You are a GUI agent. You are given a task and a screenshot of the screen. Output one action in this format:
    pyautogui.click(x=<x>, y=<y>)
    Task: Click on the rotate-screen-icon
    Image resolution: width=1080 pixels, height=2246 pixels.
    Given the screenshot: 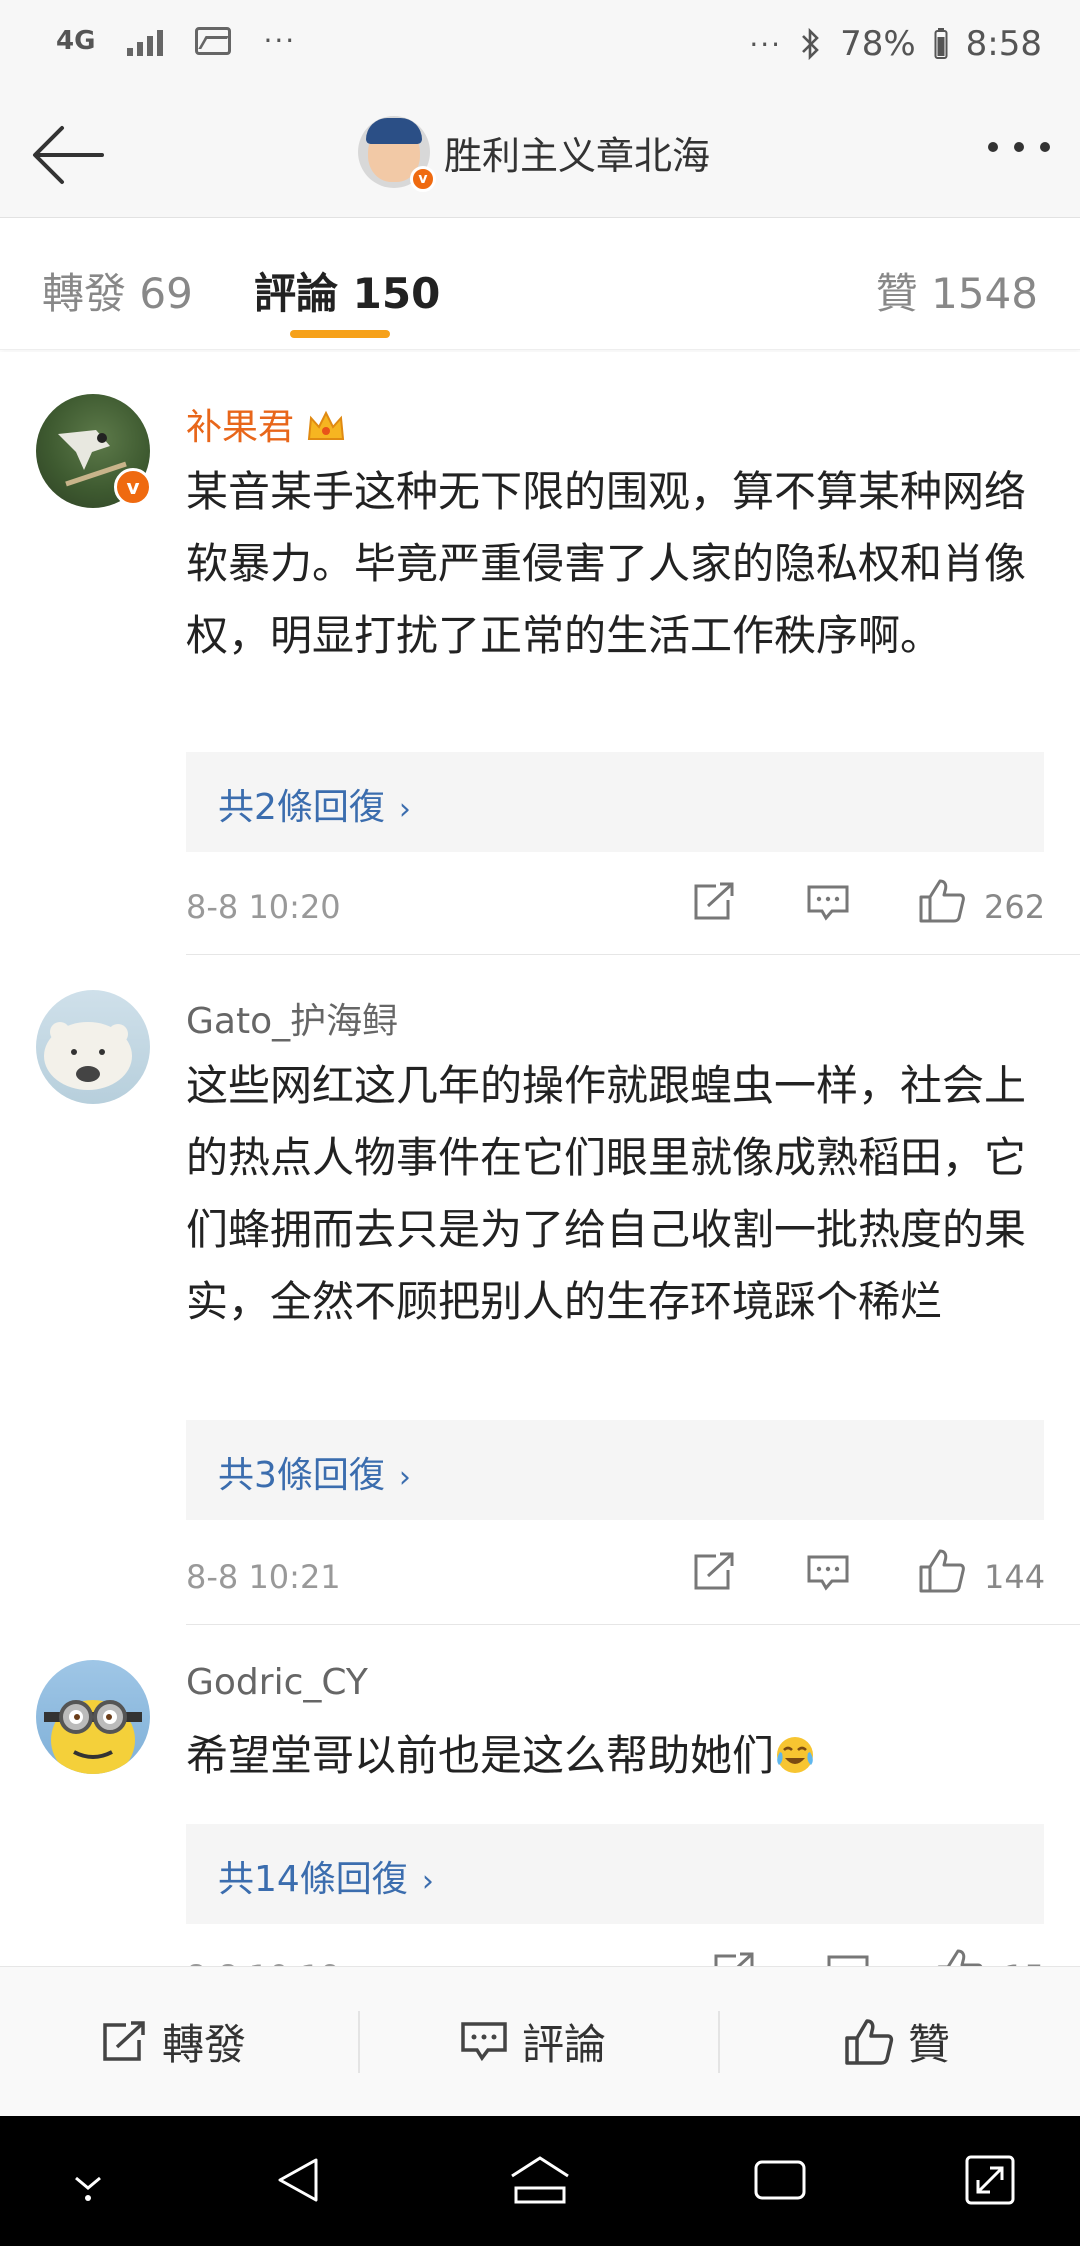 What is the action you would take?
    pyautogui.click(x=990, y=2180)
    